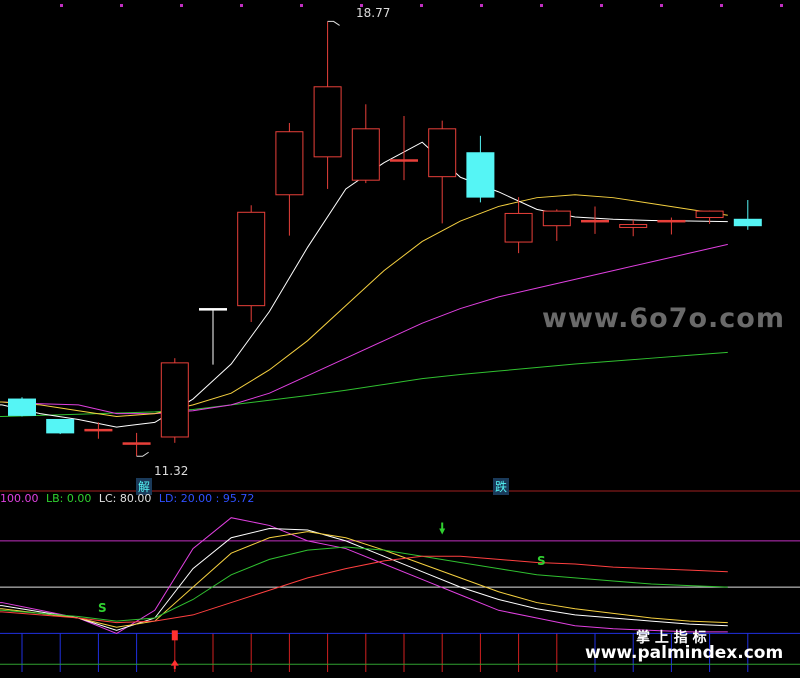  I want to click on high-leader, so click(333, 23).